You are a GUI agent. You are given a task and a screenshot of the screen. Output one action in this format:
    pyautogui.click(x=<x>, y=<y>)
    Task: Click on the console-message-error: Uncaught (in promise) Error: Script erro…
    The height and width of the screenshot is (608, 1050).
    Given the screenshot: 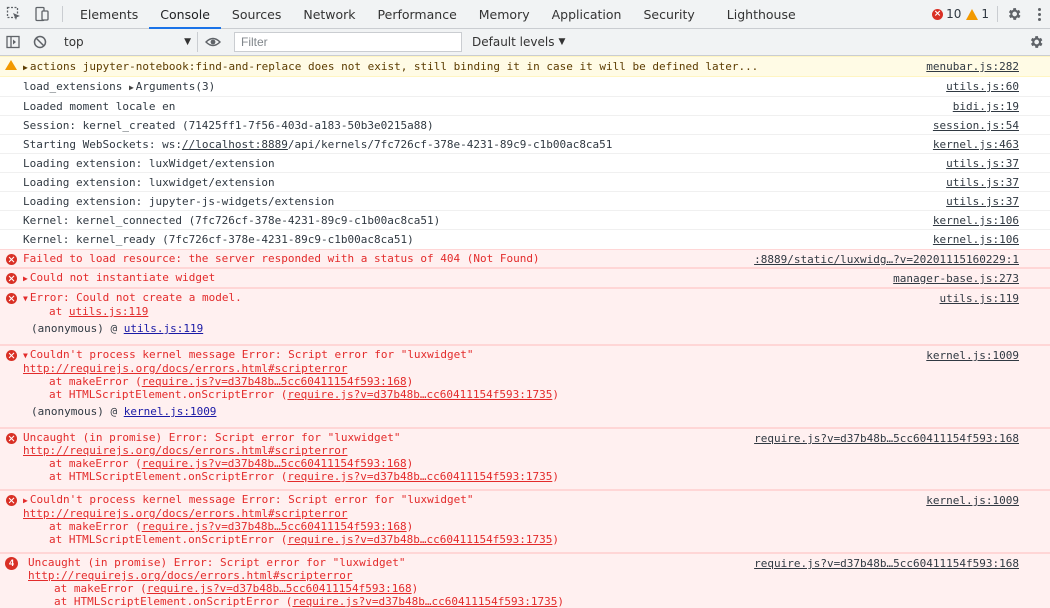 What is the action you would take?
    pyautogui.click(x=525, y=459)
    